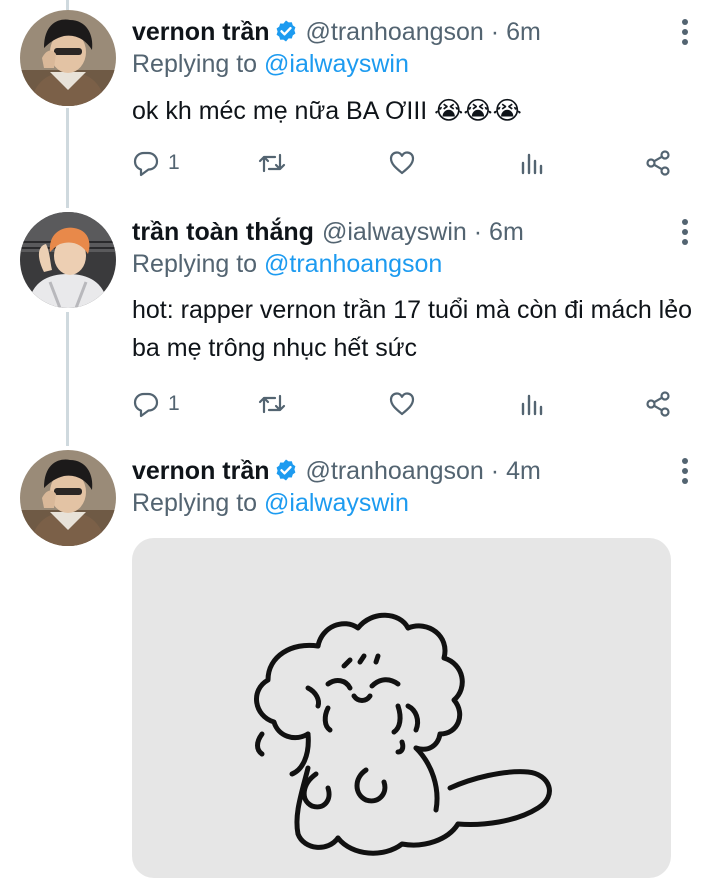 This screenshot has width=720, height=887. I want to click on handle: @ialwayswin, so click(394, 232).